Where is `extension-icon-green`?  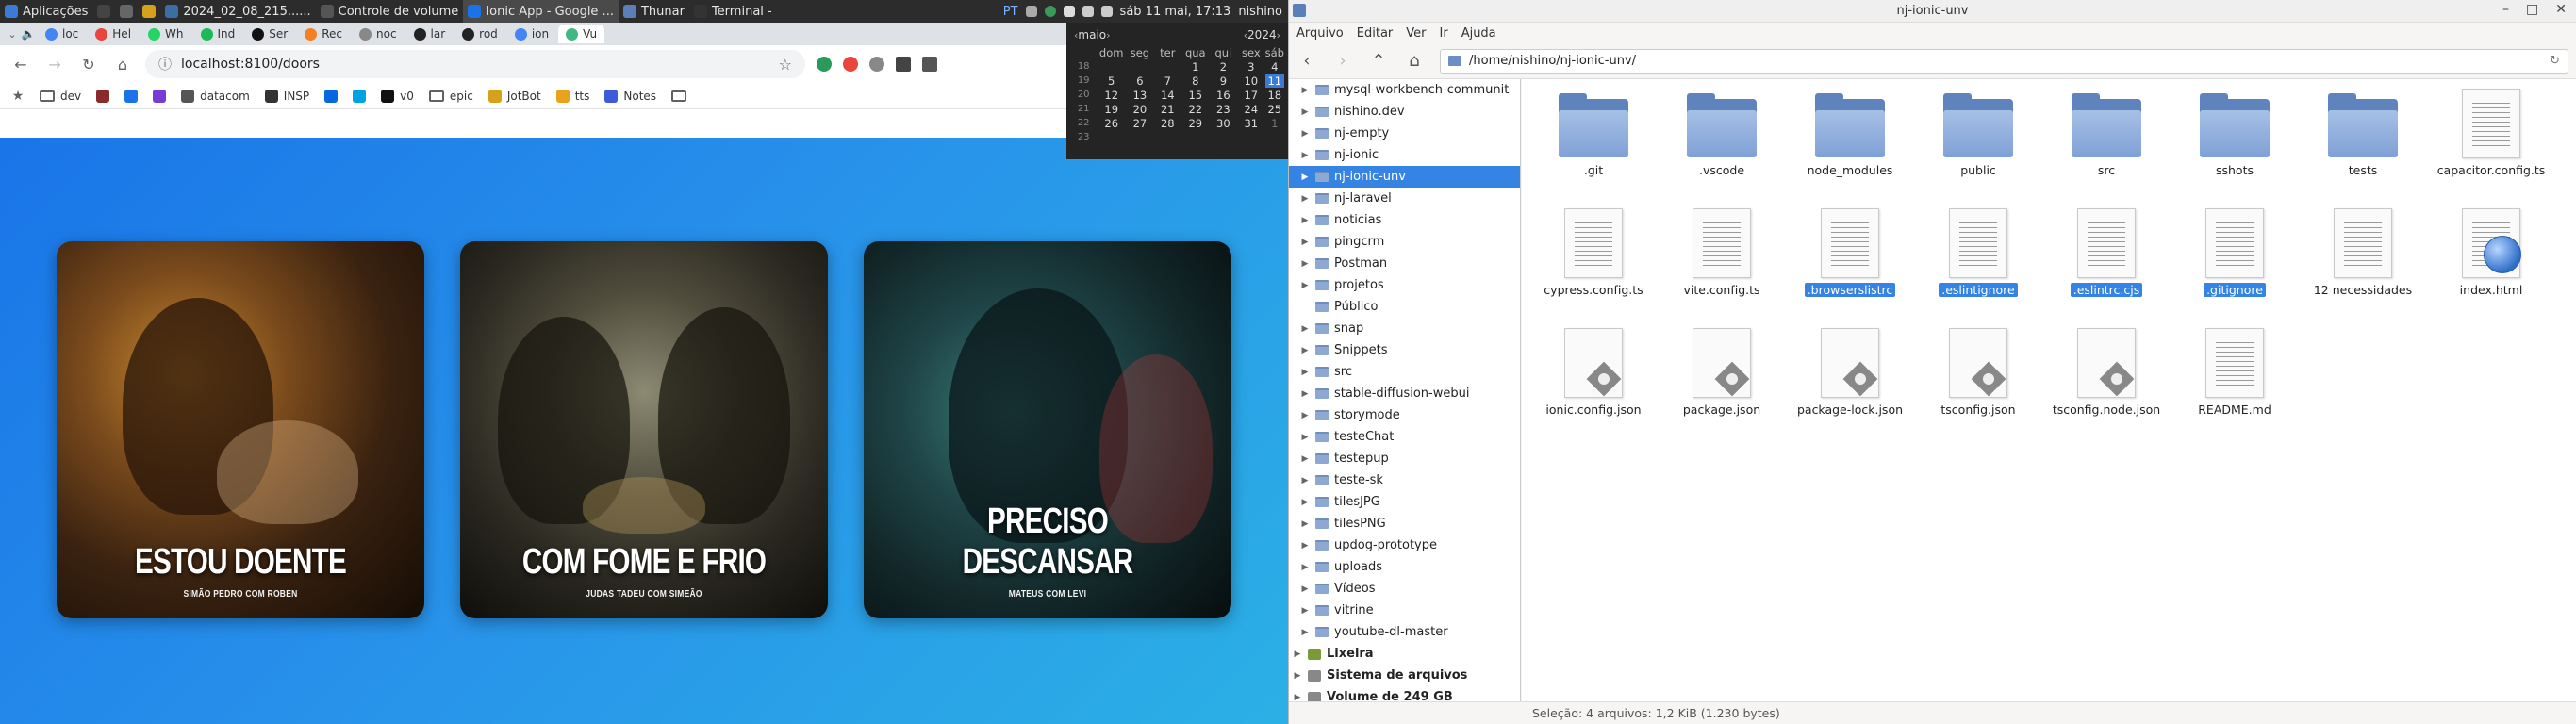
extension-icon-green is located at coordinates (824, 64).